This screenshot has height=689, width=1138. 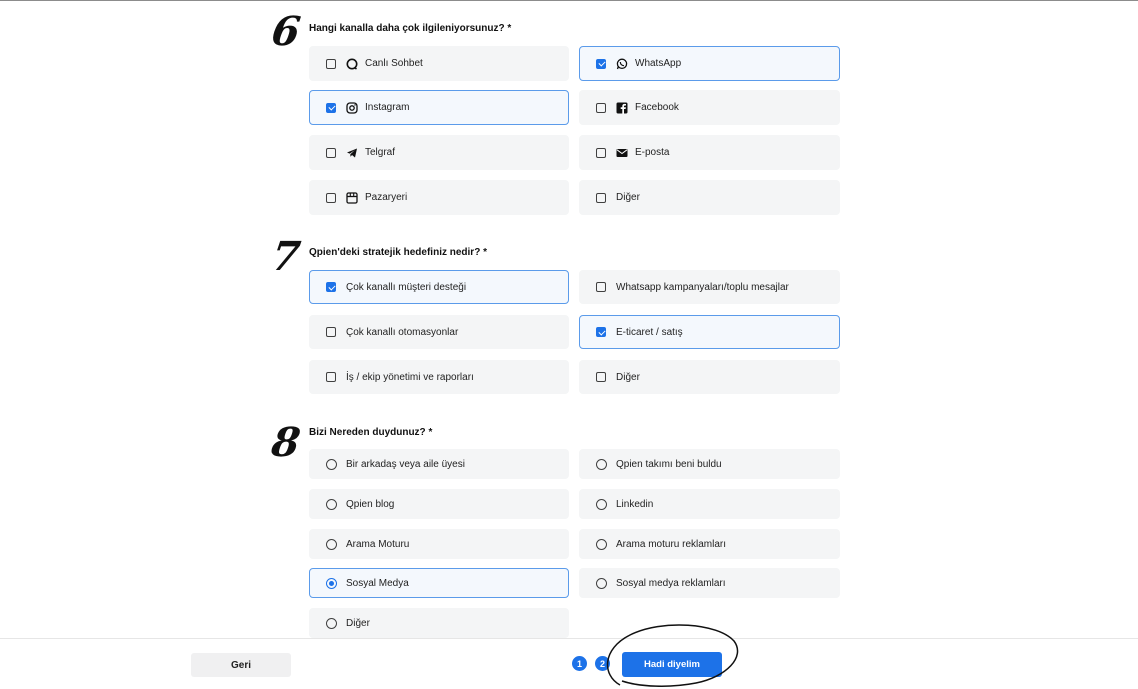 What do you see at coordinates (370, 504) in the screenshot?
I see `option-label: Qpien blog` at bounding box center [370, 504].